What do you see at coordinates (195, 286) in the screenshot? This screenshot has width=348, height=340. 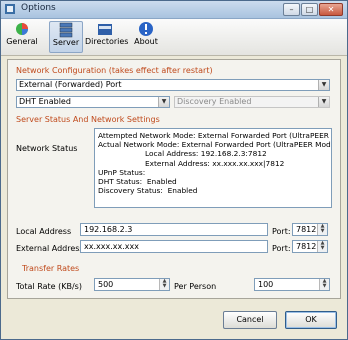 I see `per-person-label: Per Person` at bounding box center [195, 286].